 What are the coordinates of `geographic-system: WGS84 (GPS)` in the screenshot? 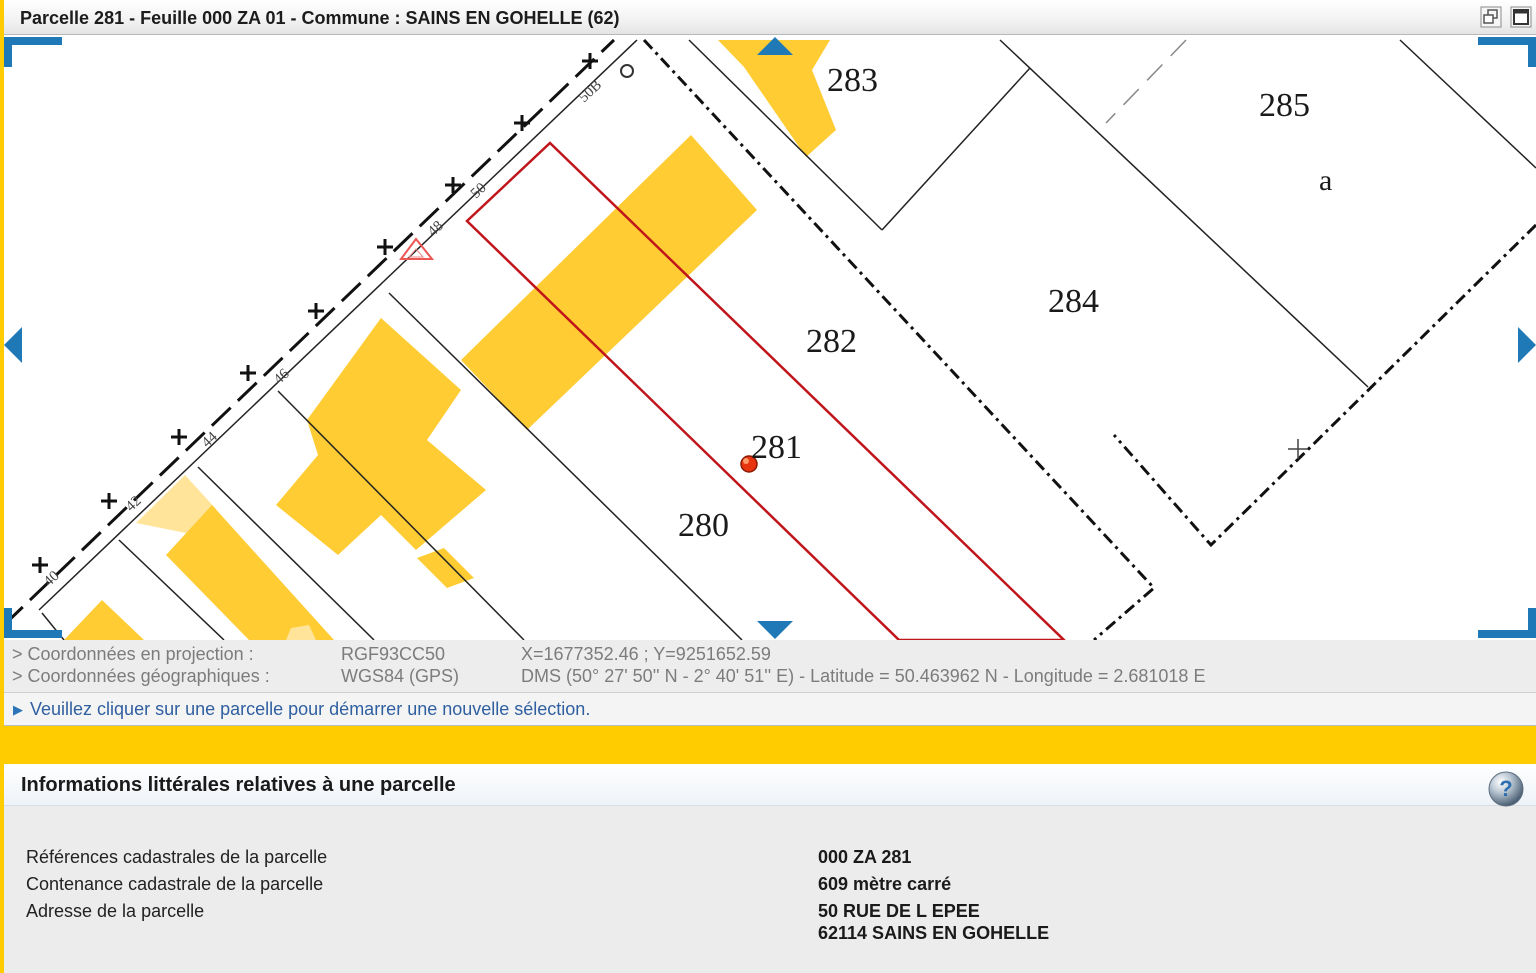 It's located at (400, 676).